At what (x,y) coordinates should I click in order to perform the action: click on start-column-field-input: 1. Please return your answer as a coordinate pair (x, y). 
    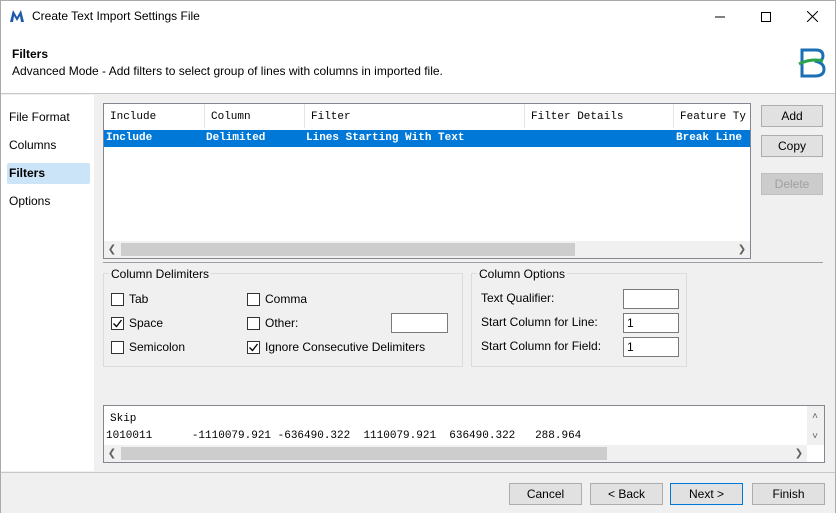
    Looking at the image, I should click on (651, 347).